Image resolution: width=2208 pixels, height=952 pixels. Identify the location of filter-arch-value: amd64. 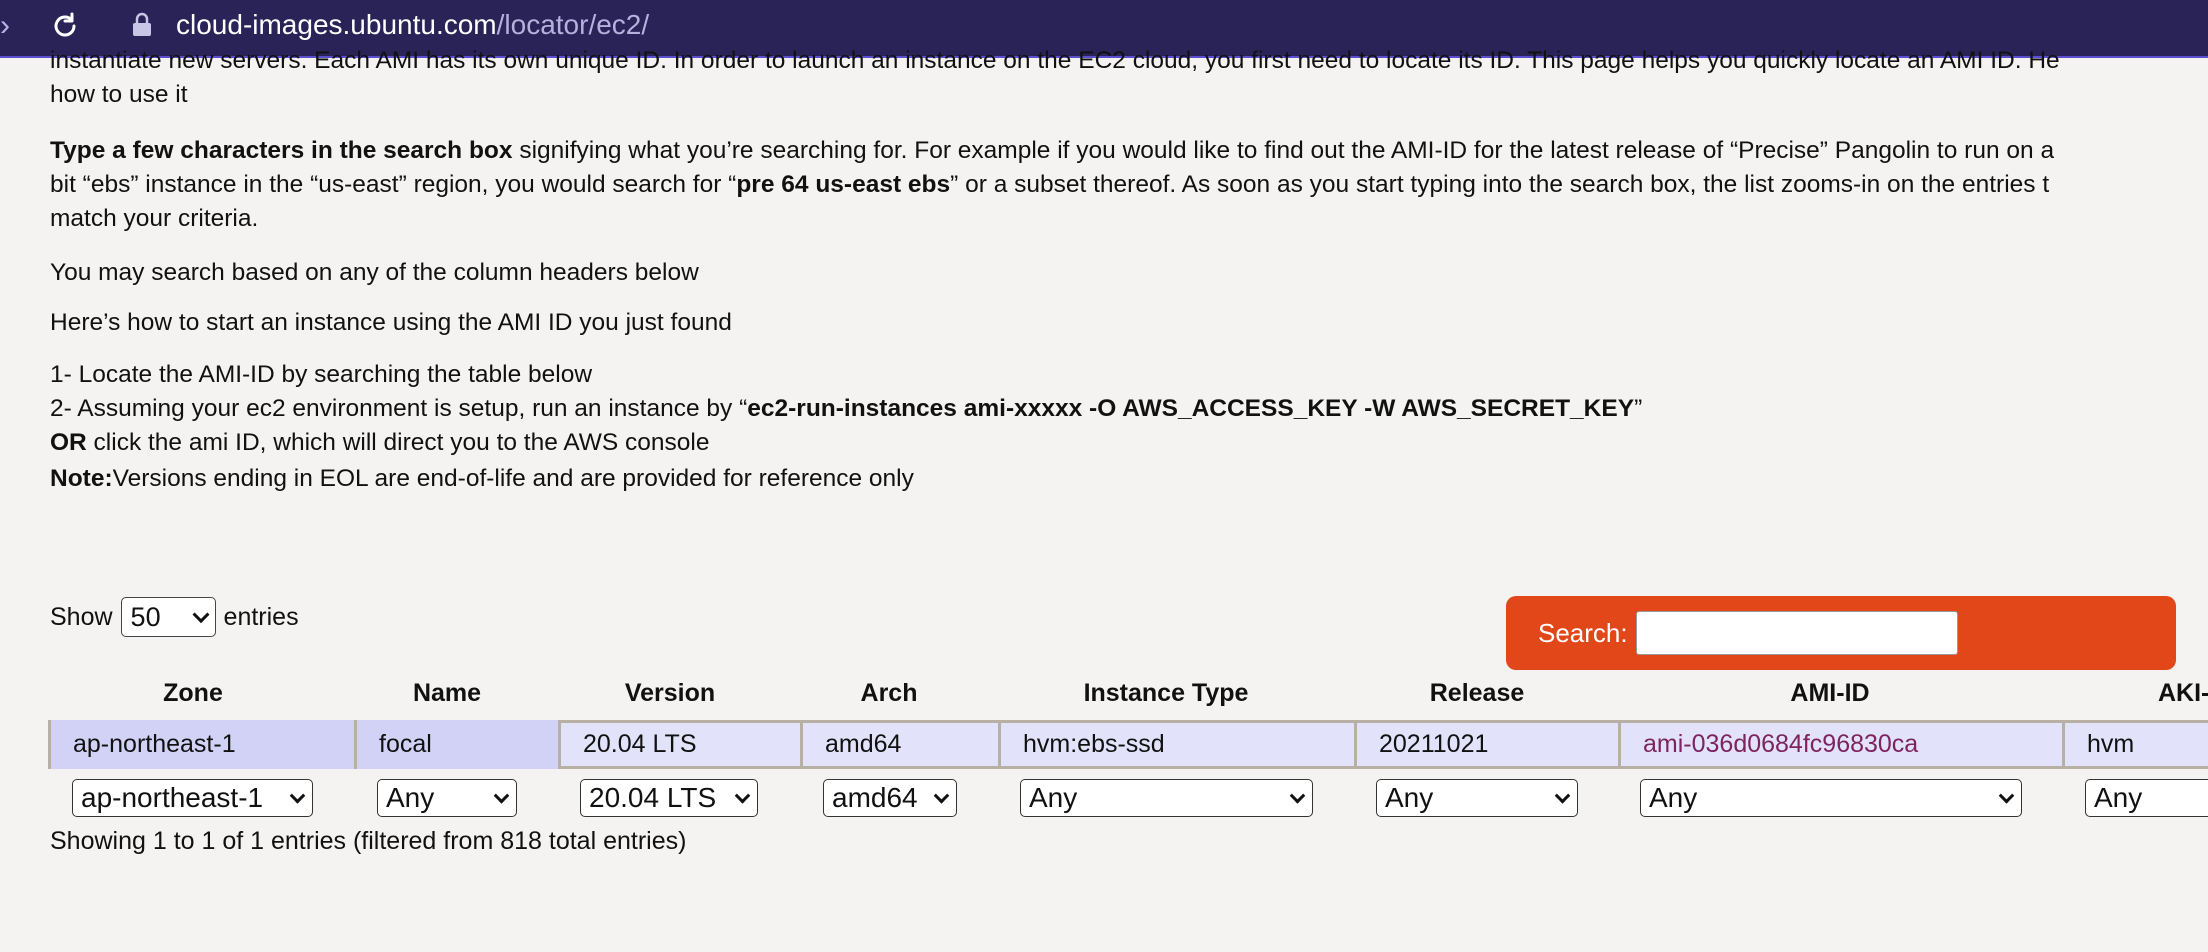
(875, 797).